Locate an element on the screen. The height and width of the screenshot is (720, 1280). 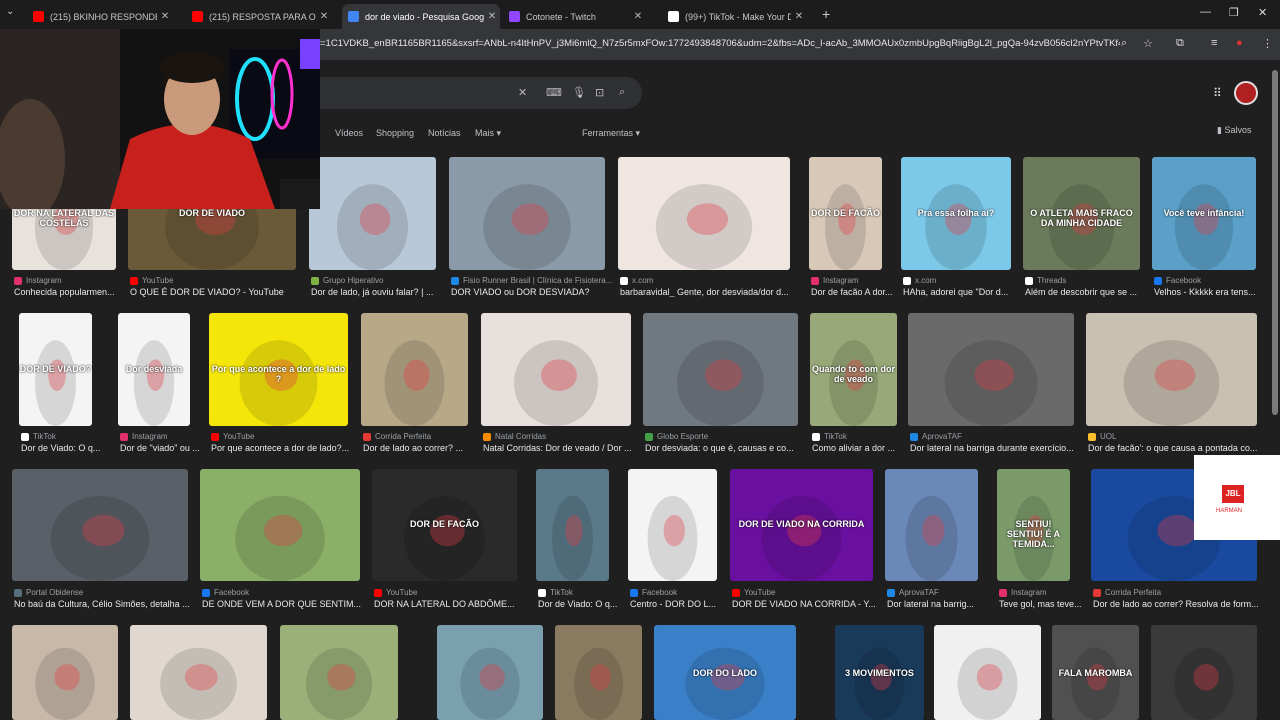
tab-3: dor de viado - Pesquisa Google ✕ is located at coordinates (421, 16).